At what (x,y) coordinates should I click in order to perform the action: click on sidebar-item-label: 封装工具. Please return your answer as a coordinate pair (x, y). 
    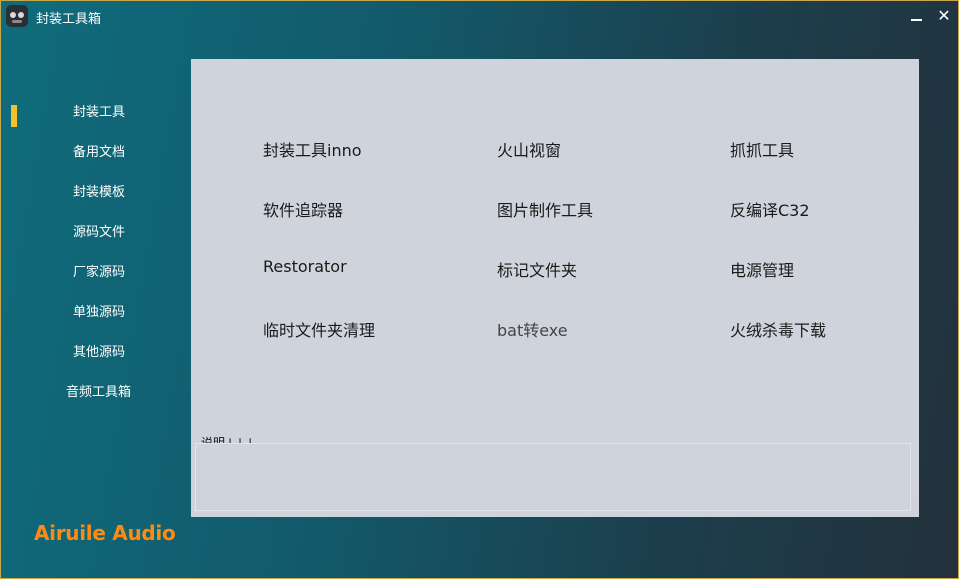
    Looking at the image, I should click on (99, 112).